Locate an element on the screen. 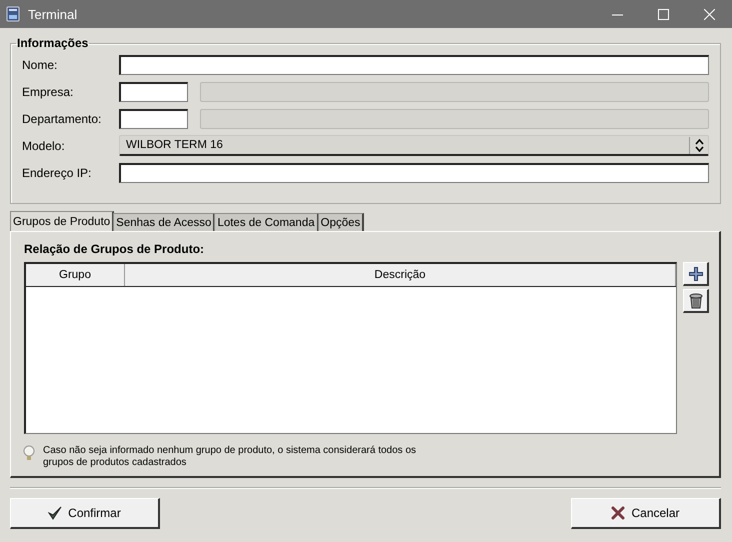 This screenshot has width=732, height=542. cross-icon is located at coordinates (618, 513).